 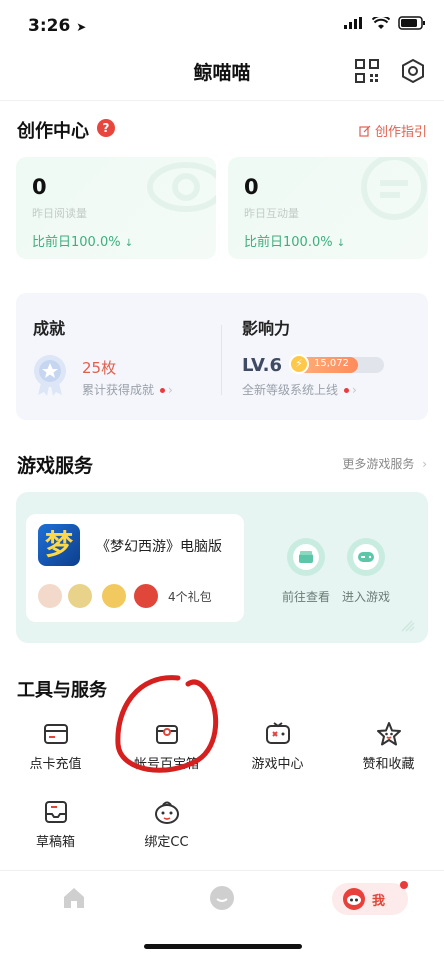 What do you see at coordinates (277, 746) in the screenshot?
I see `tool-game-center: 游戏中心` at bounding box center [277, 746].